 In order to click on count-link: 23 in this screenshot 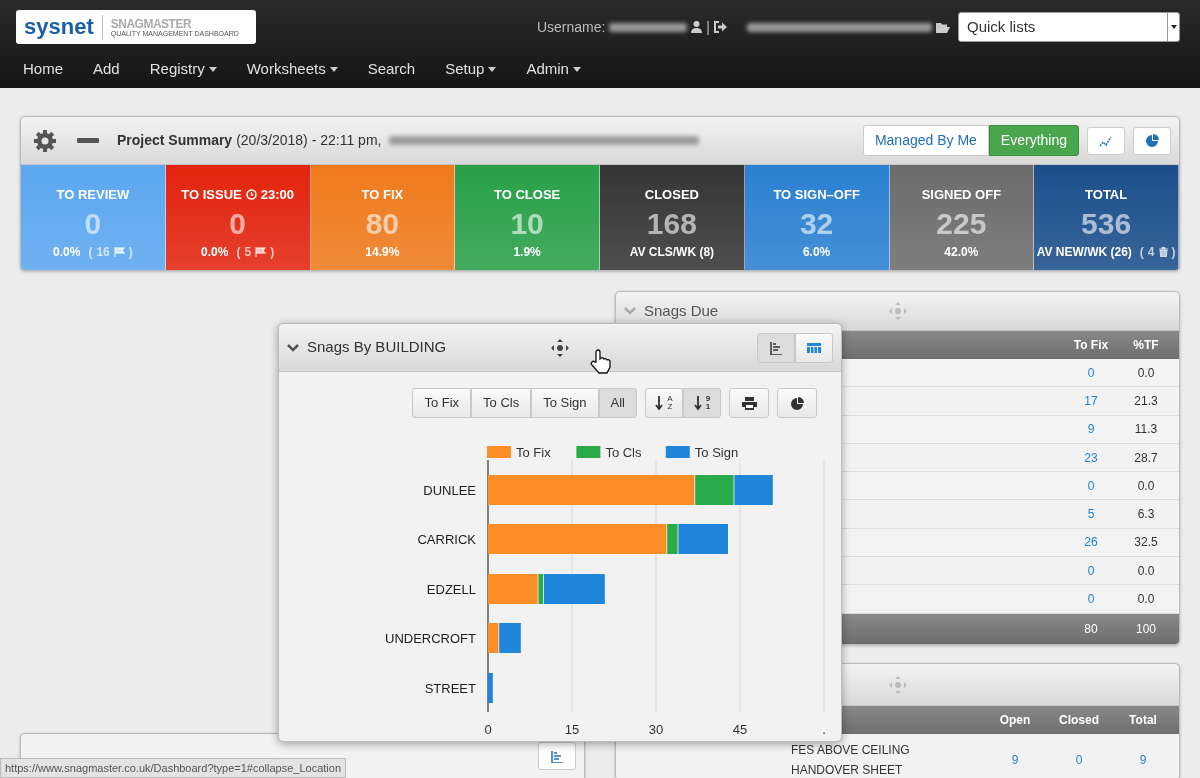, I will do `click(1091, 457)`.